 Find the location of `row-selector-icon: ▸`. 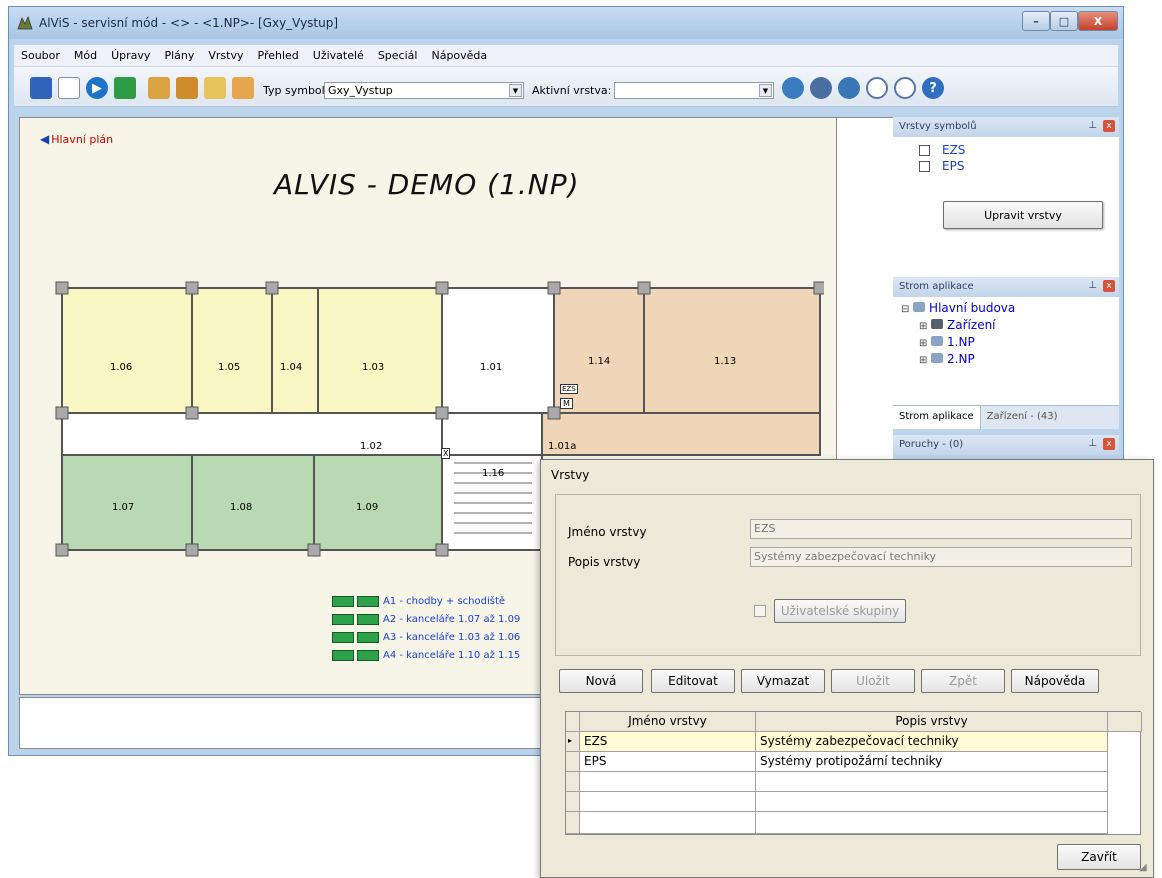

row-selector-icon: ▸ is located at coordinates (573, 742).